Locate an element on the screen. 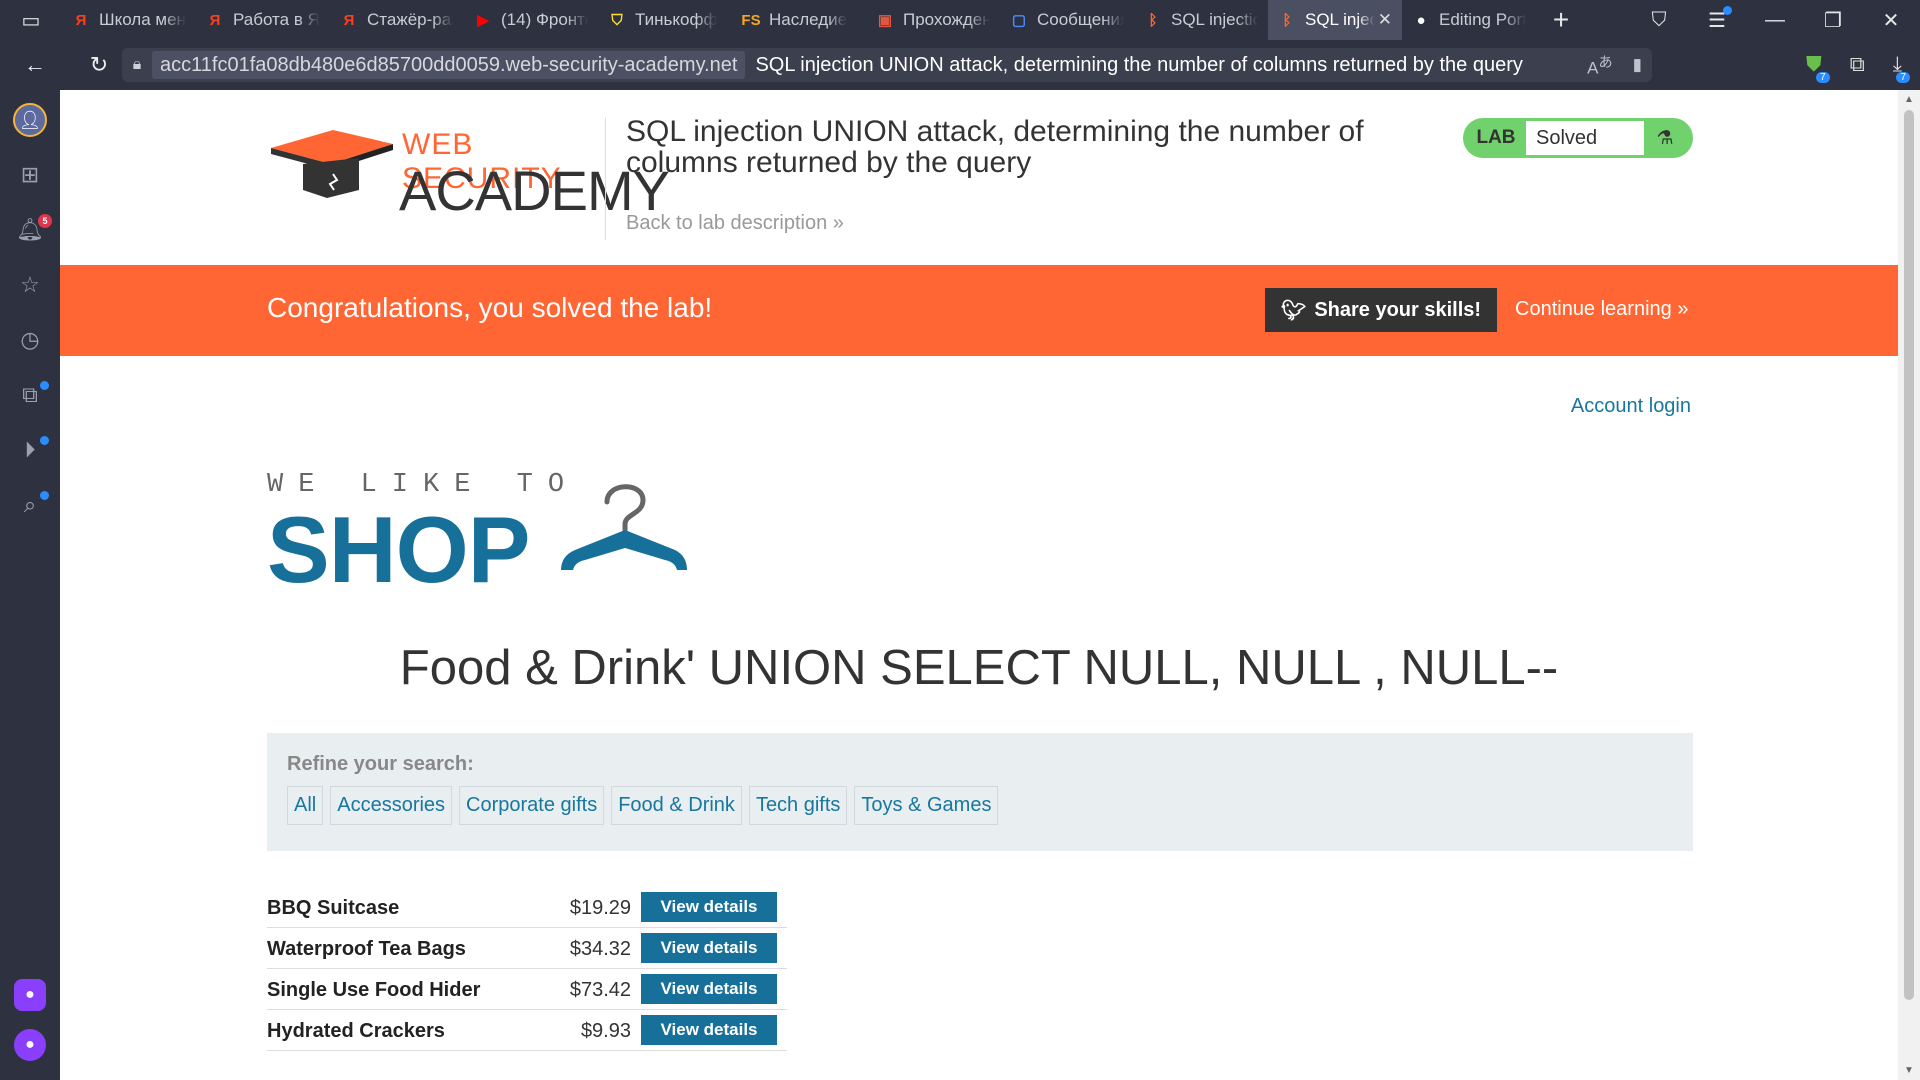 This screenshot has height=1080, width=1920. alice-assistant-icon: ● is located at coordinates (30, 1045).